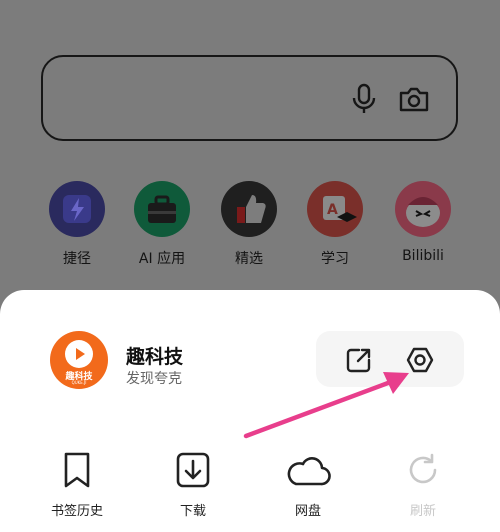  What do you see at coordinates (414, 99) in the screenshot?
I see `camera-icon` at bounding box center [414, 99].